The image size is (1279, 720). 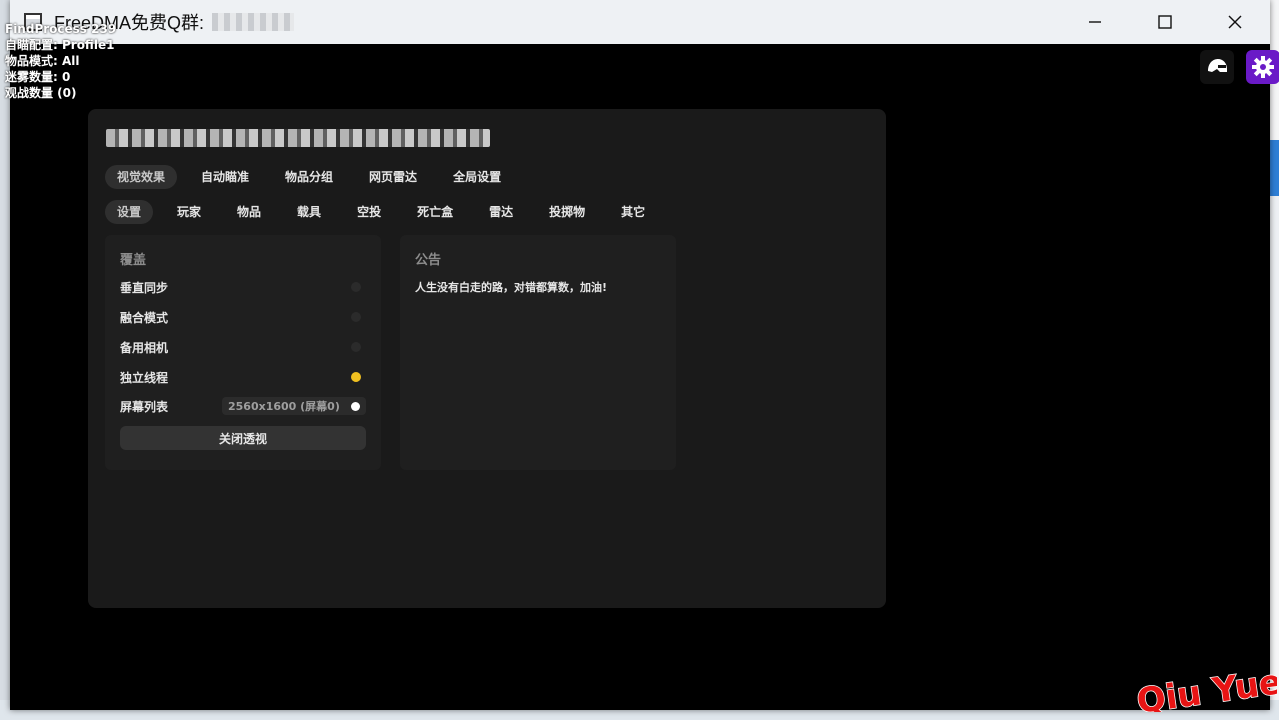 What do you see at coordinates (298, 138) in the screenshot?
I see `redacted-panel-title` at bounding box center [298, 138].